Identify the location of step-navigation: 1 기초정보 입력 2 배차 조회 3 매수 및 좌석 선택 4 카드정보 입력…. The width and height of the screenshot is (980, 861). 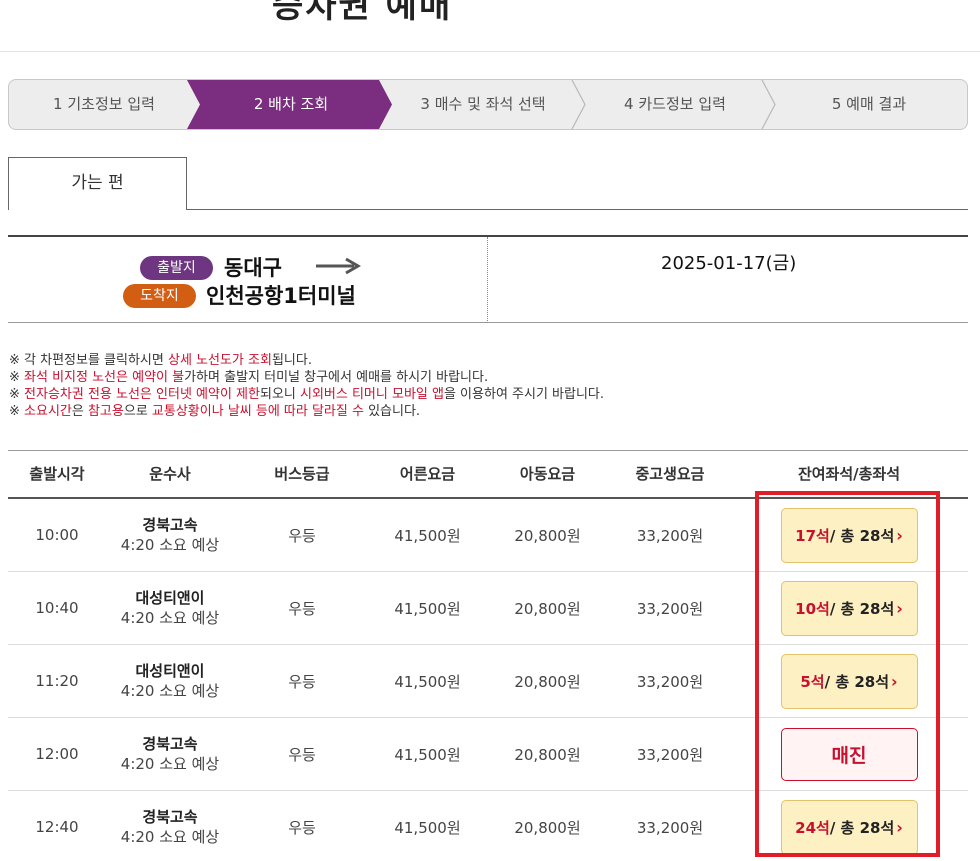
(488, 104).